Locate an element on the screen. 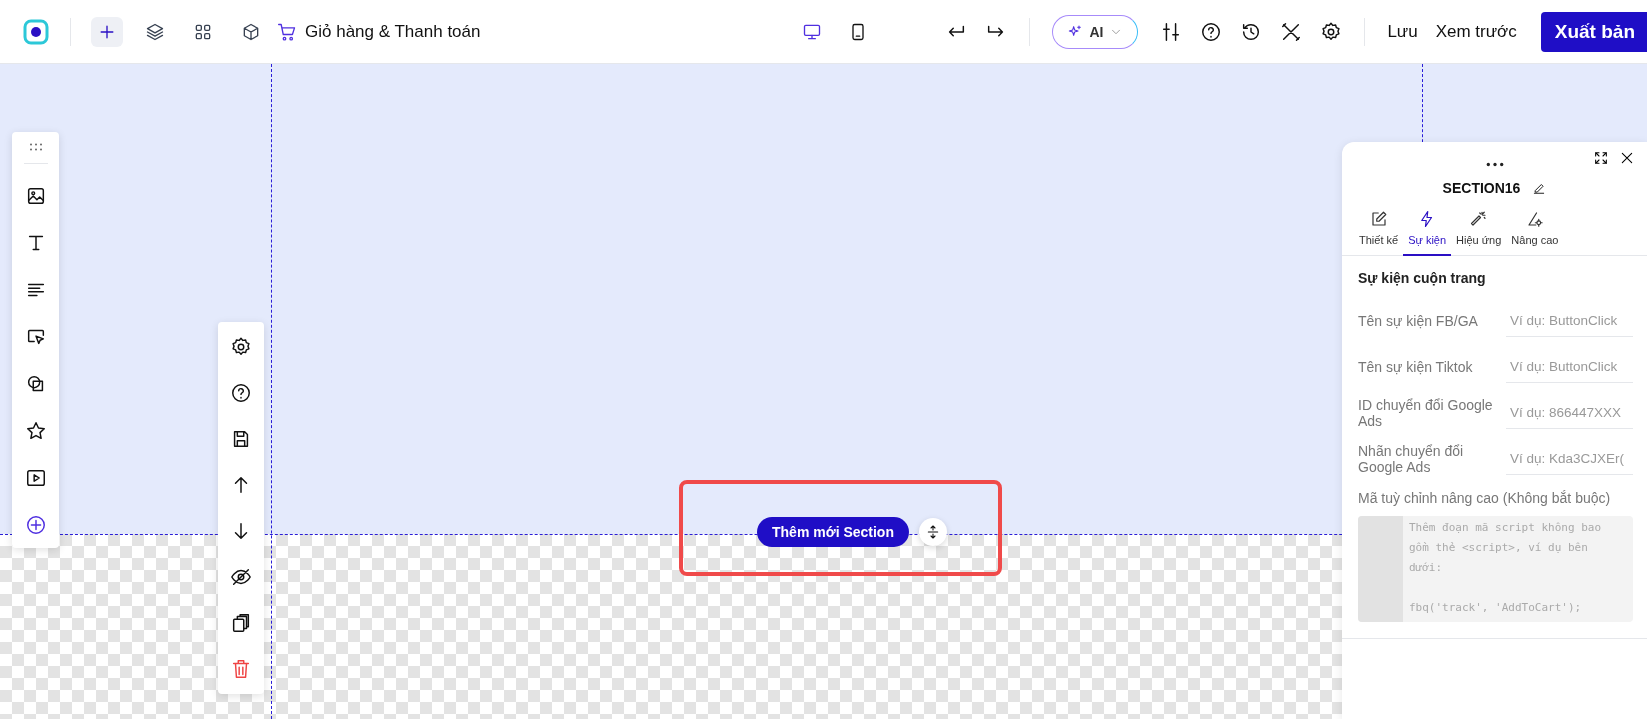 The width and height of the screenshot is (1647, 719). add-section-button: Thêm mới Section is located at coordinates (833, 532).